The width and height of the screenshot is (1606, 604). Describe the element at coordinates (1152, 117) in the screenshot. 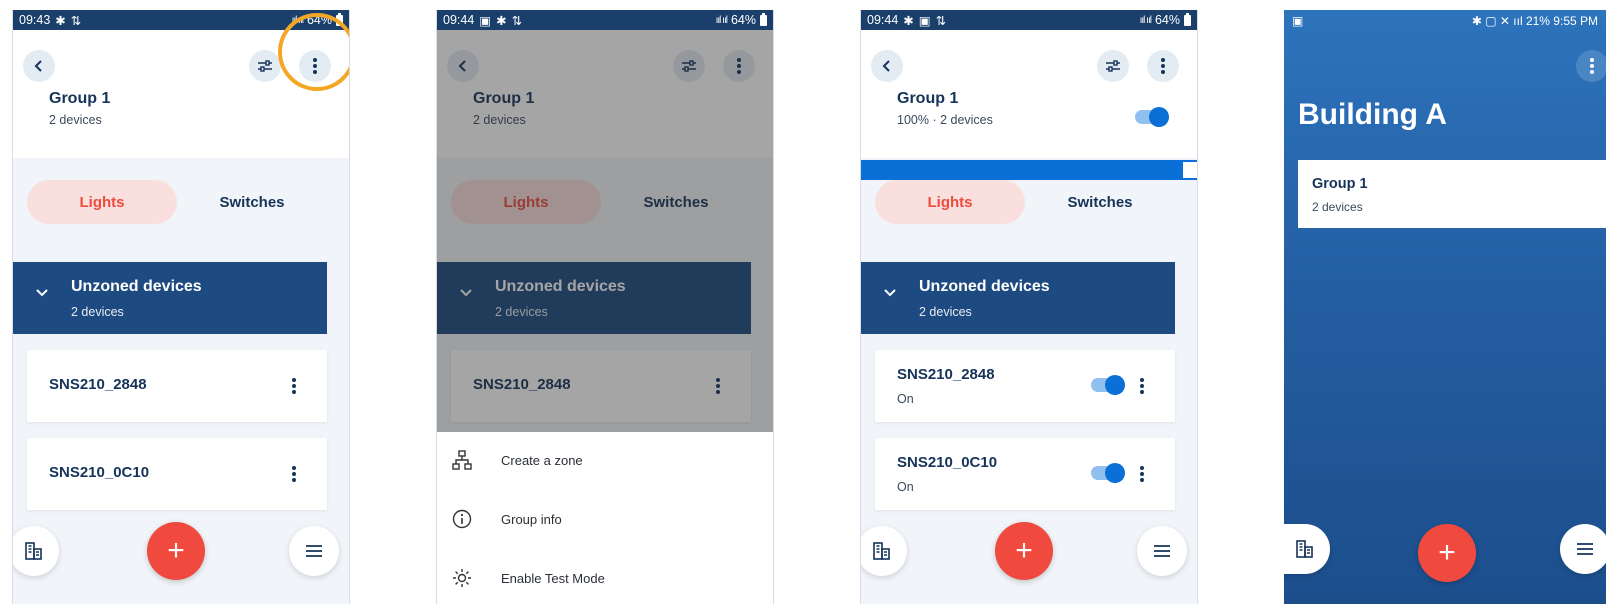

I see `group-power-toggle` at that location.